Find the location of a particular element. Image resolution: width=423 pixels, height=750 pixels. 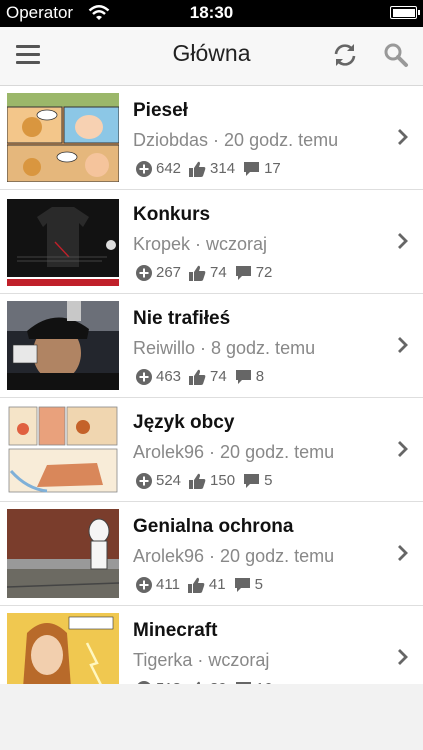

item-stats: 524 150 5 is located at coordinates (208, 480).